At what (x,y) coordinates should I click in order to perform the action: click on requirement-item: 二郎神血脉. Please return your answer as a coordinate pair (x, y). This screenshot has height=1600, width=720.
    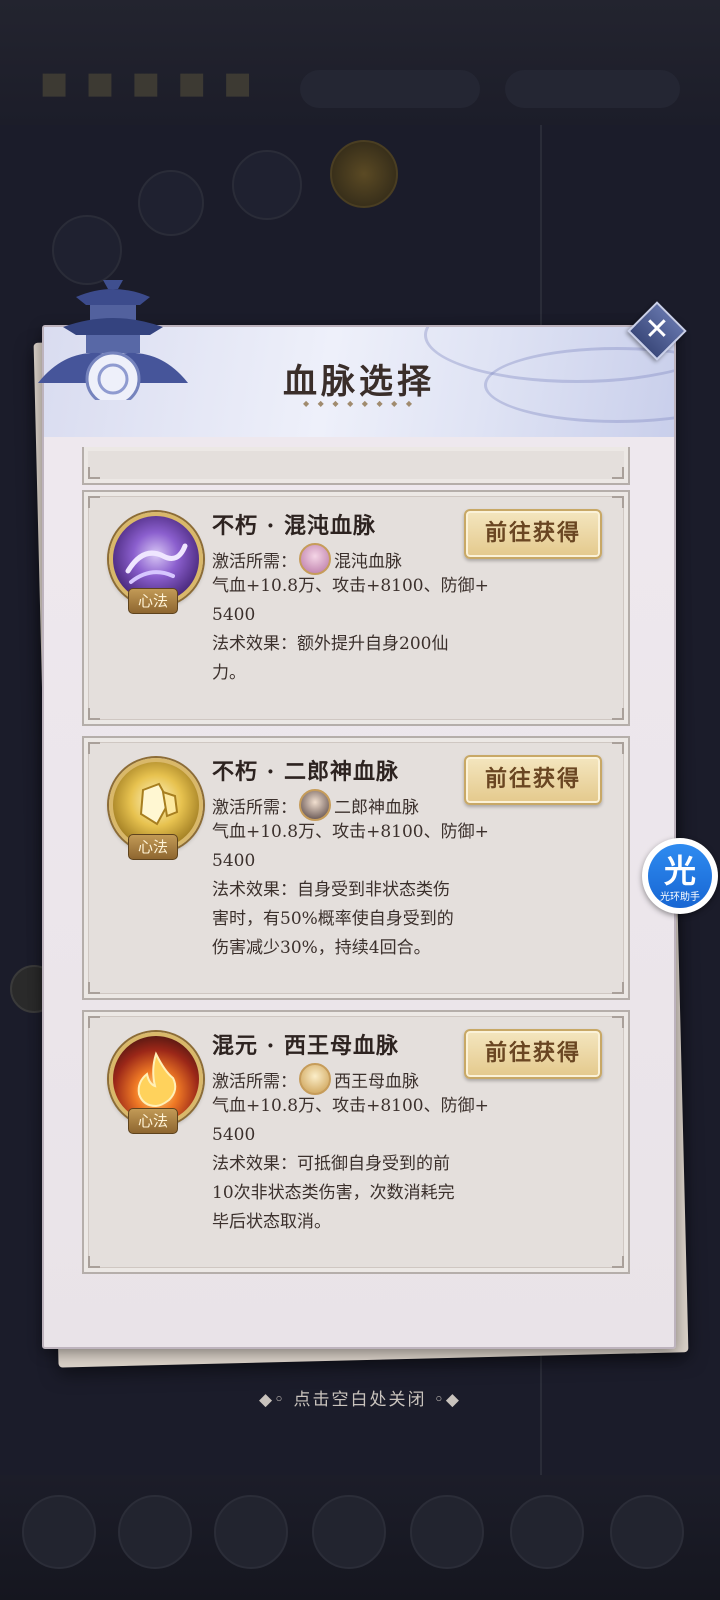
    Looking at the image, I should click on (376, 807).